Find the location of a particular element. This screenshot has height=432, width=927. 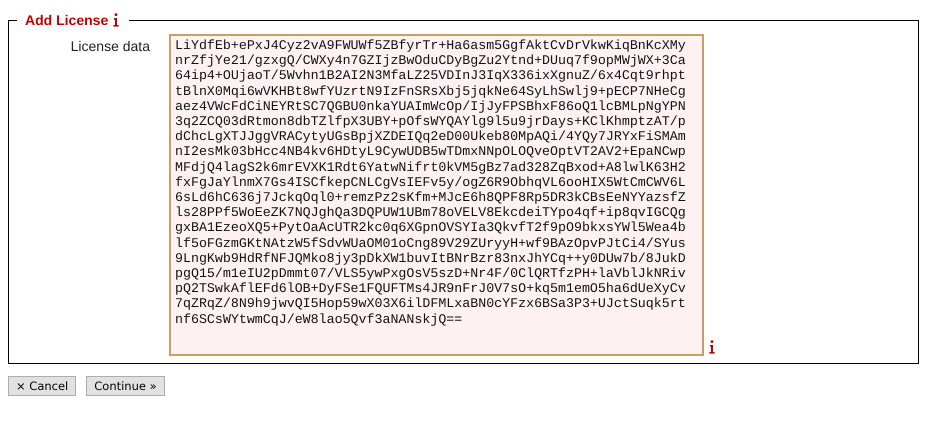

panel-title: Add License is located at coordinates (66, 20).